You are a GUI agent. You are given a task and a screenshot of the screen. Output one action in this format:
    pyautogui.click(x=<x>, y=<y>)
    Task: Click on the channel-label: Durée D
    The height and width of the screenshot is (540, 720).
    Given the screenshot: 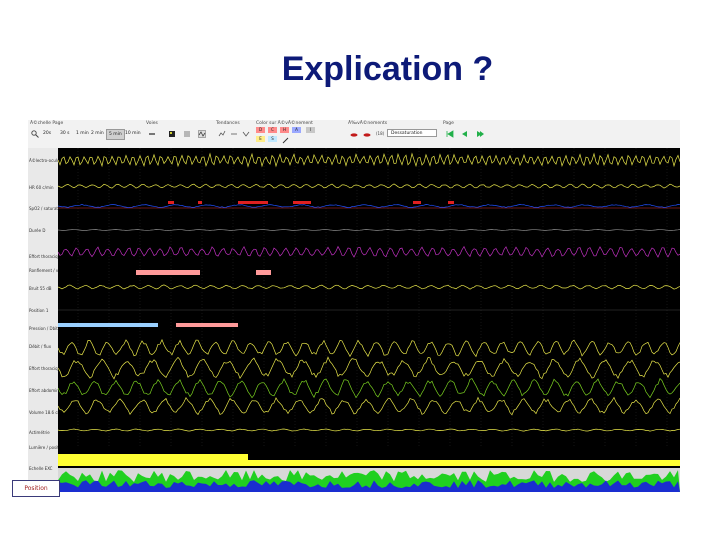 What is the action you would take?
    pyautogui.click(x=37, y=230)
    